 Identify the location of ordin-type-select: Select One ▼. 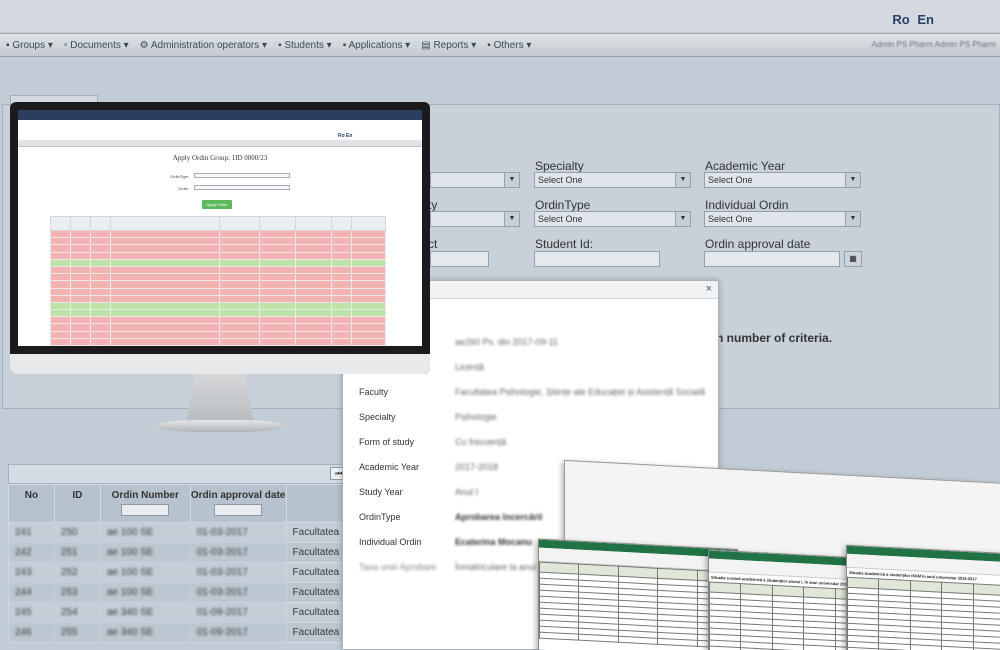
(612, 219).